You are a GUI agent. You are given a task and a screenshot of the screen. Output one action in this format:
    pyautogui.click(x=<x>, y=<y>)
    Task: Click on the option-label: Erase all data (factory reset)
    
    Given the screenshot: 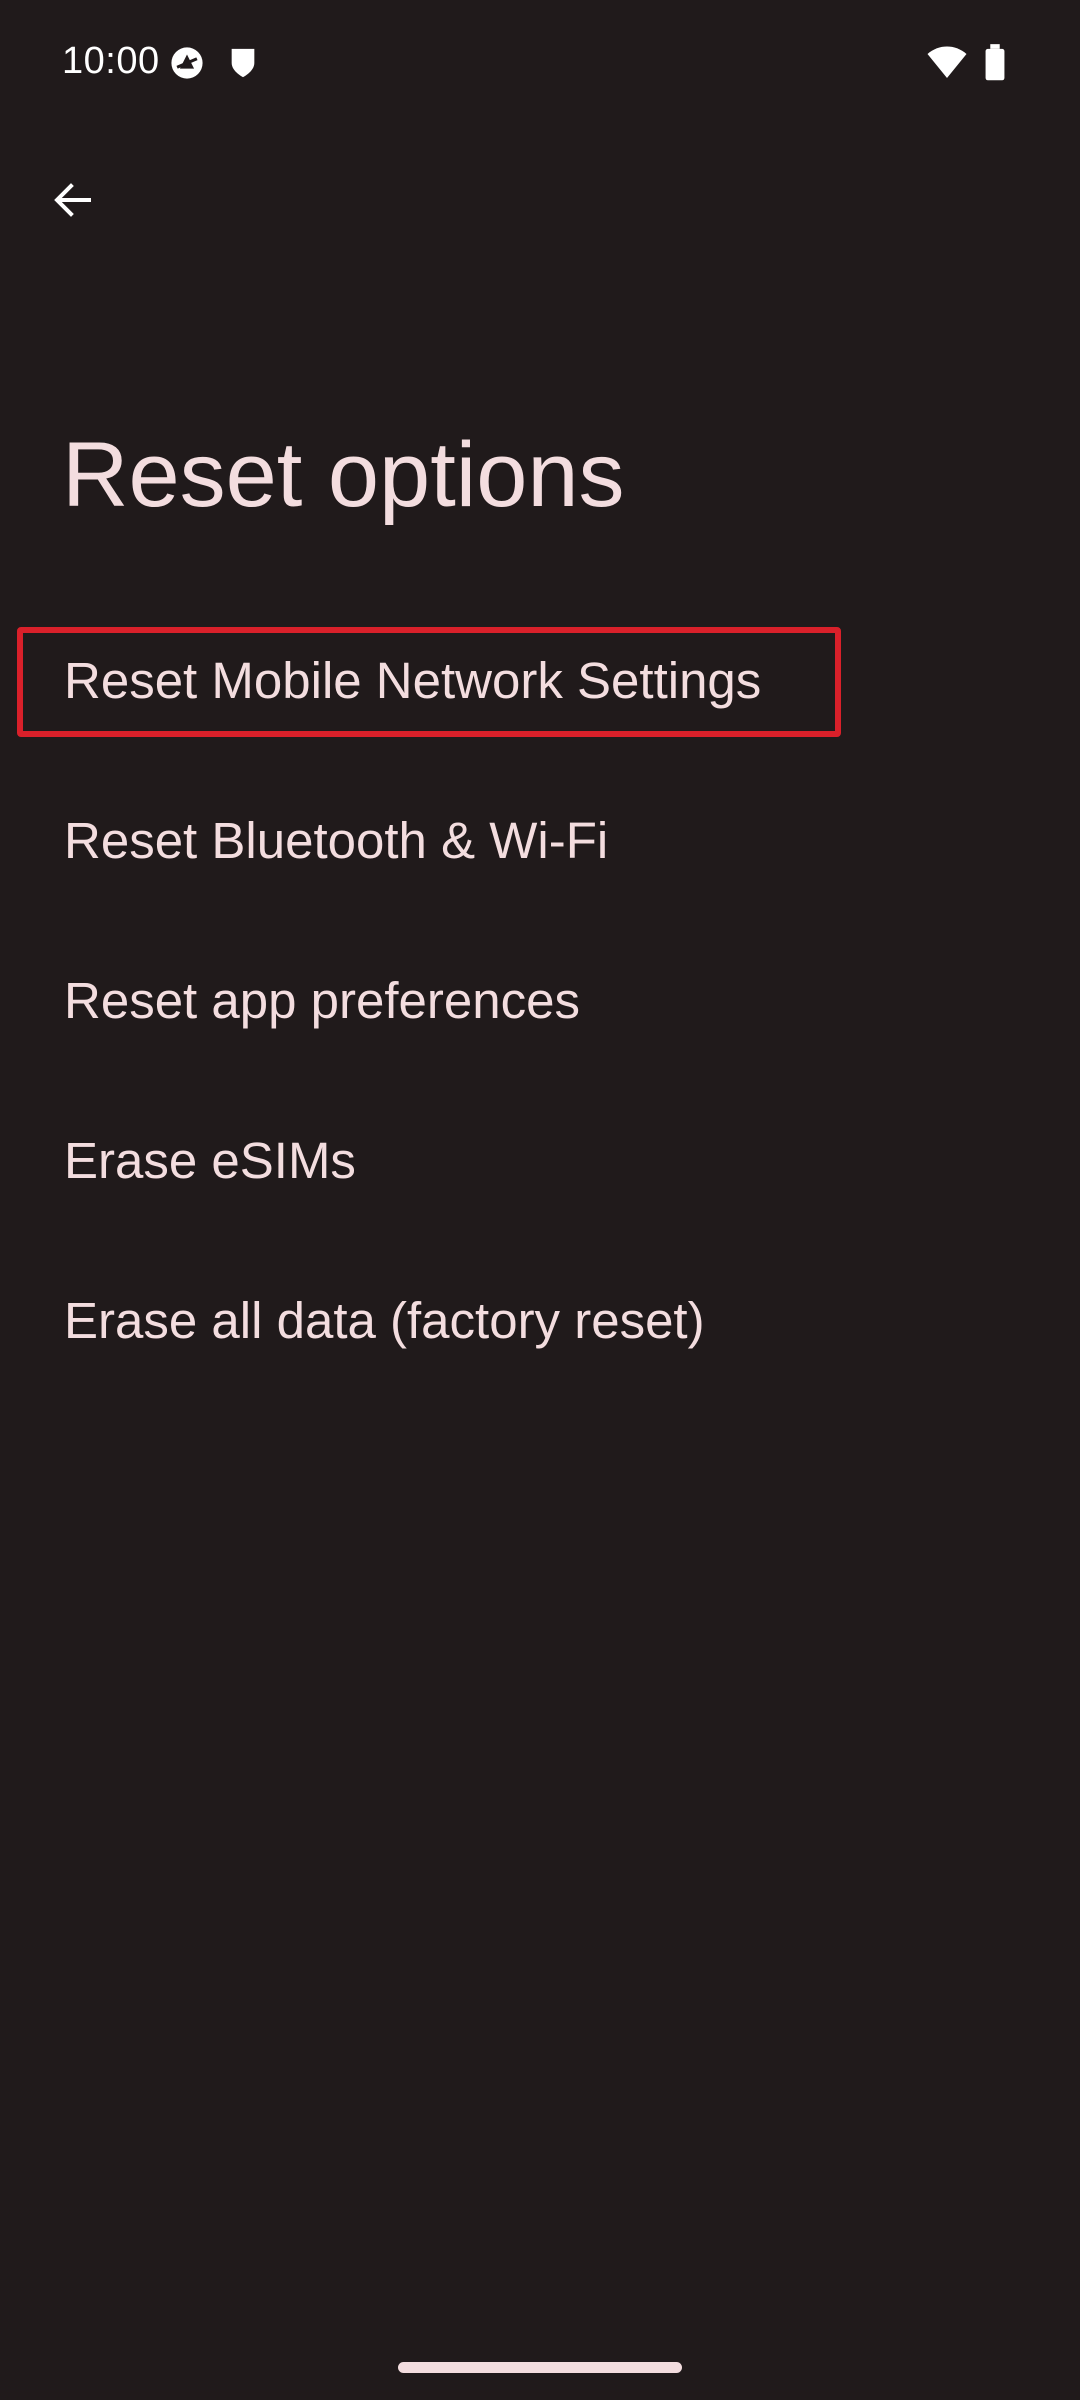 What is the action you would take?
    pyautogui.click(x=384, y=1320)
    